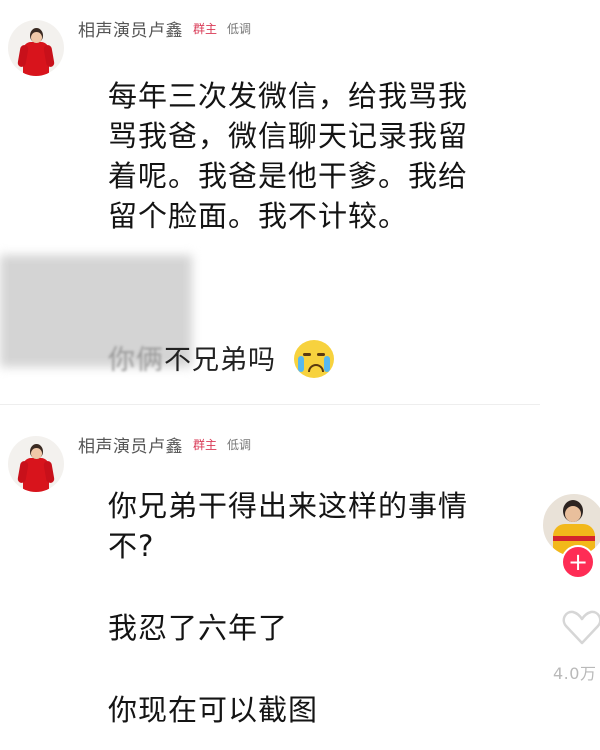 This screenshot has width=600, height=750. What do you see at coordinates (316, 368) in the screenshot?
I see `emoji-mouth` at bounding box center [316, 368].